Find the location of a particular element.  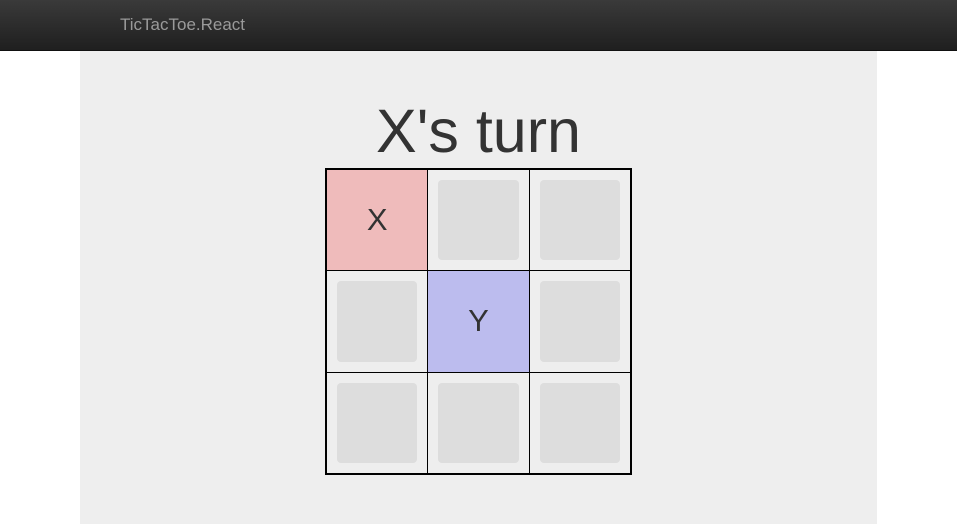

board-cell-1-1: Y is located at coordinates (478, 321).